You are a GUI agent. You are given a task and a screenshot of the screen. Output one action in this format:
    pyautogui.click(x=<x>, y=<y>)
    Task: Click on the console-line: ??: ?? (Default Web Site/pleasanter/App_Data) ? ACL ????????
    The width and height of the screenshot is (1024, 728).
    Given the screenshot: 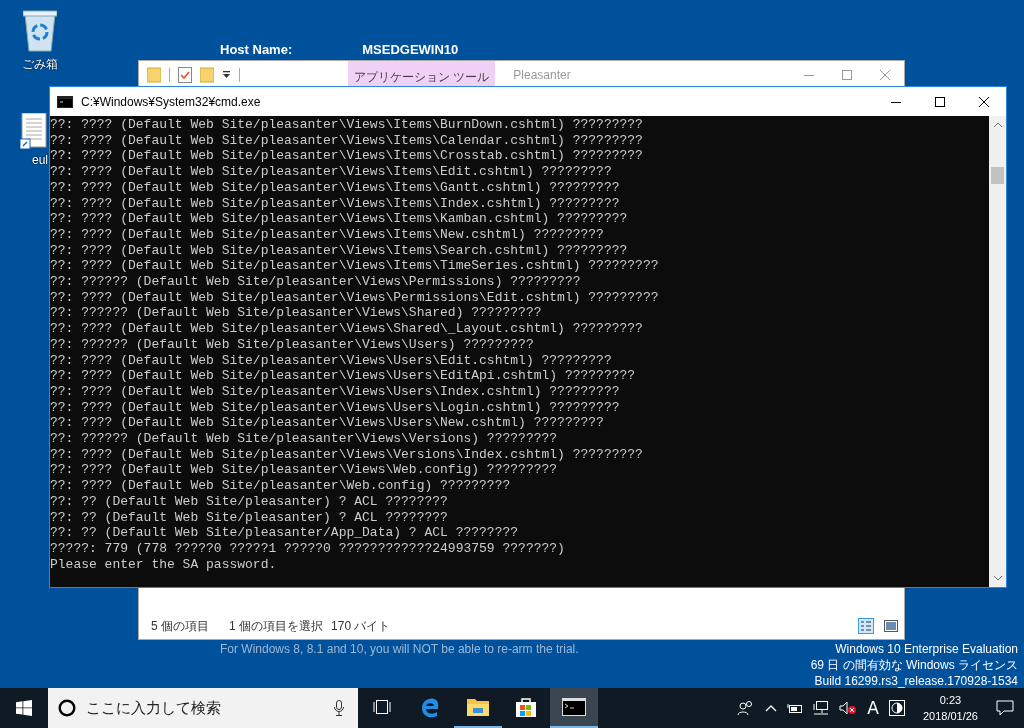 What is the action you would take?
    pyautogui.click(x=284, y=533)
    